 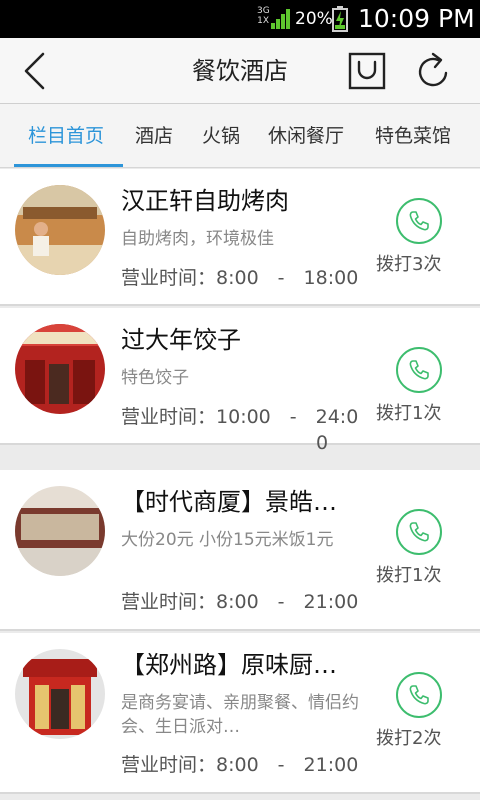 I want to click on tab-casual-dining: 休闲餐厅, so click(x=306, y=135).